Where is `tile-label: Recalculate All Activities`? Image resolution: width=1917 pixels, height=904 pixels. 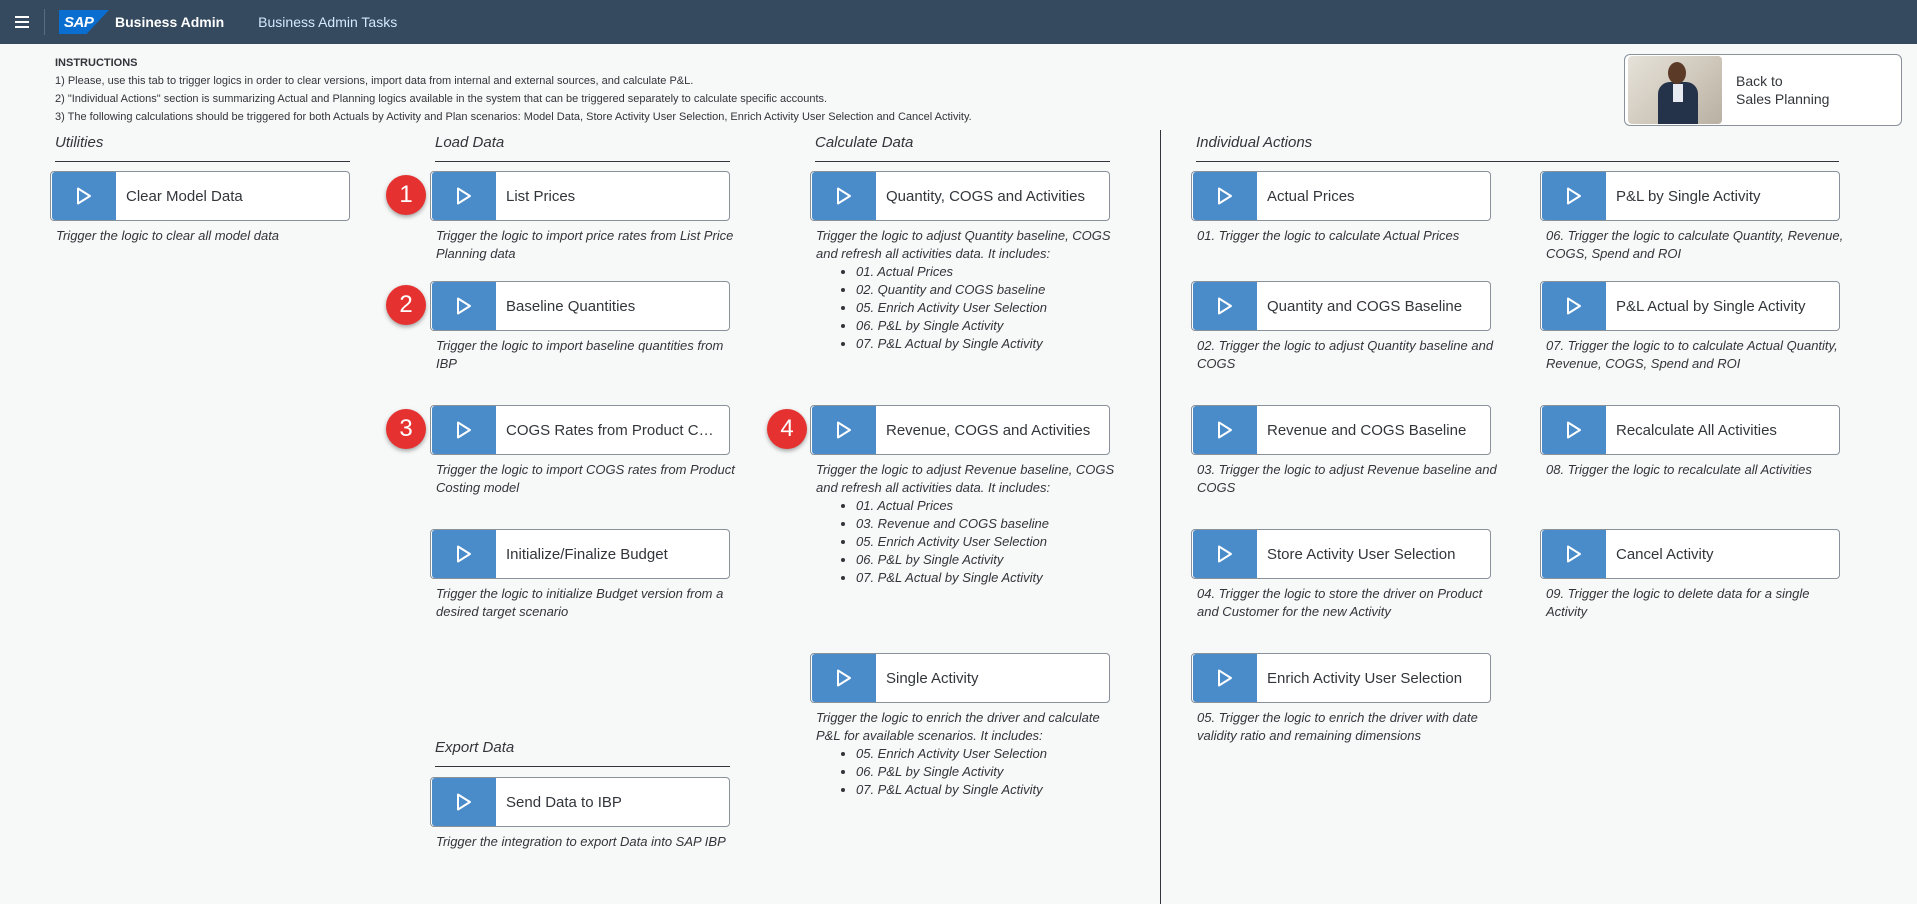
tile-label: Recalculate All Activities is located at coordinates (1696, 430).